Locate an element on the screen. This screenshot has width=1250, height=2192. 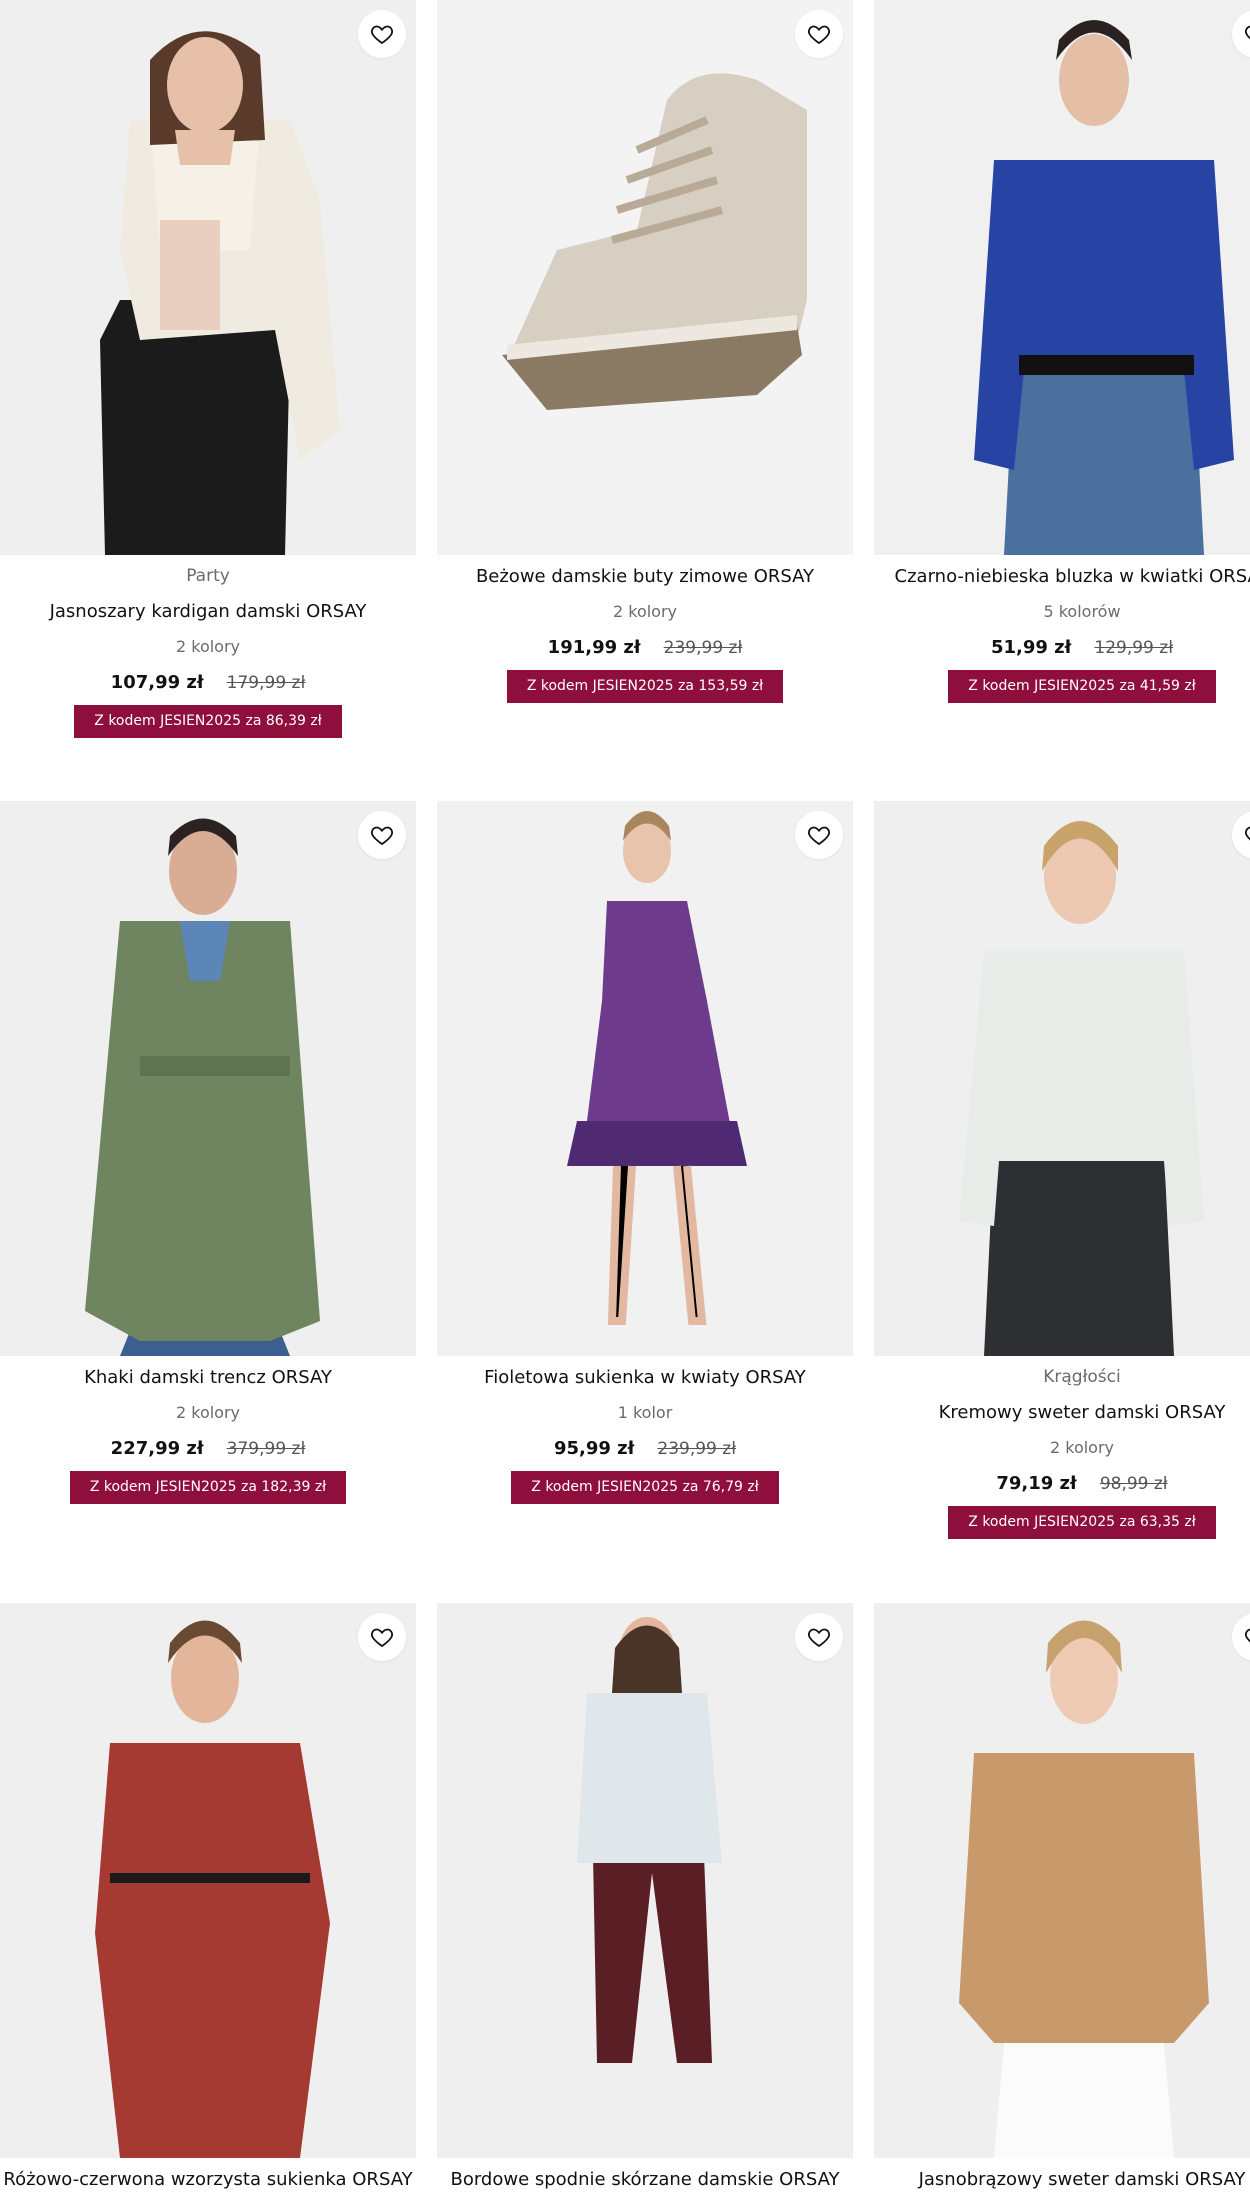
product-price: 51,99 zł is located at coordinates (1031, 647).